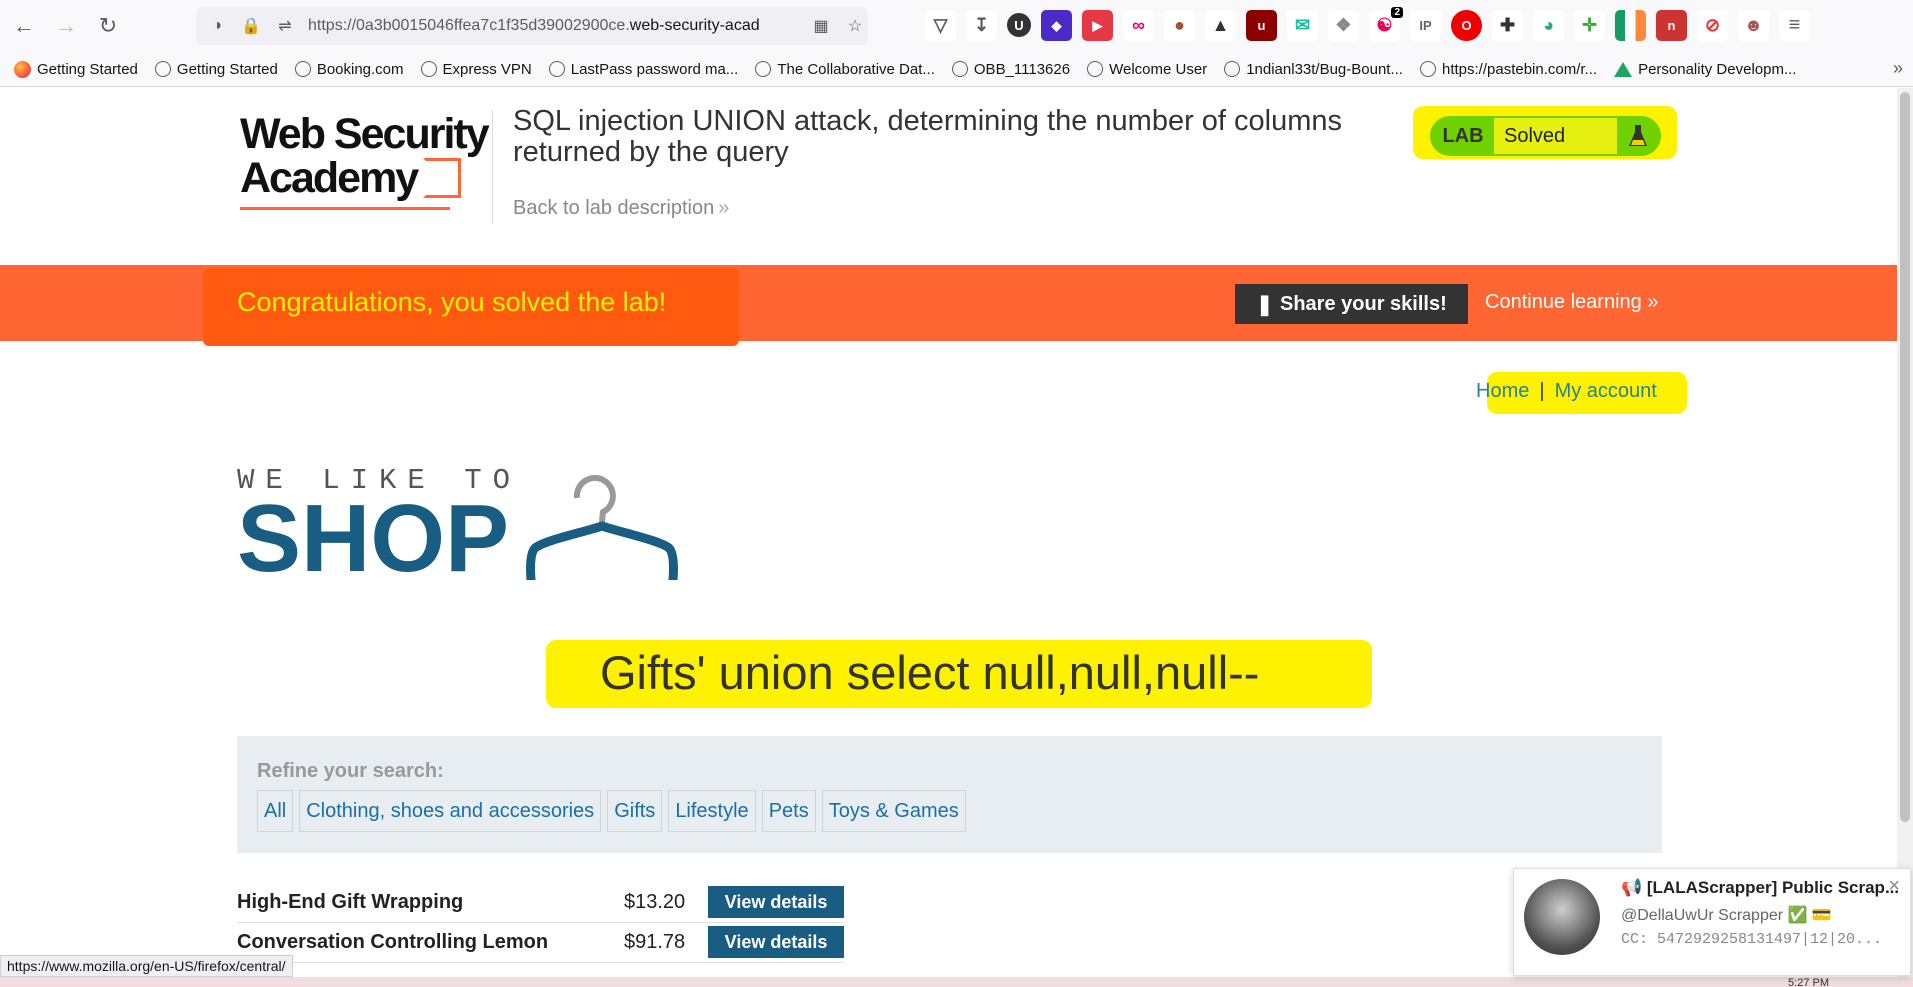 This screenshot has height=987, width=1913. What do you see at coordinates (450, 811) in the screenshot?
I see `category-filter-clothing: Clothing, shoes and accessories` at bounding box center [450, 811].